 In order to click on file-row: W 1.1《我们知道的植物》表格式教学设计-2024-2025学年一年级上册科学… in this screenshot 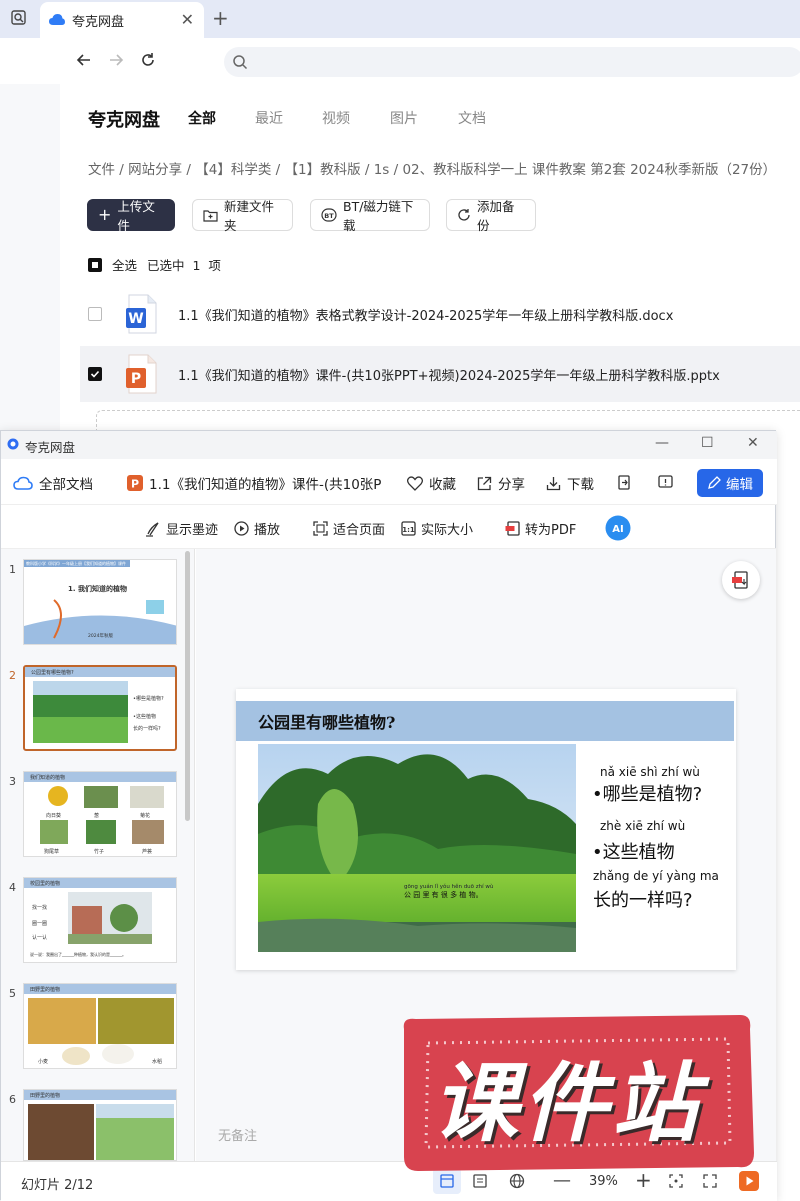, I will do `click(440, 314)`.